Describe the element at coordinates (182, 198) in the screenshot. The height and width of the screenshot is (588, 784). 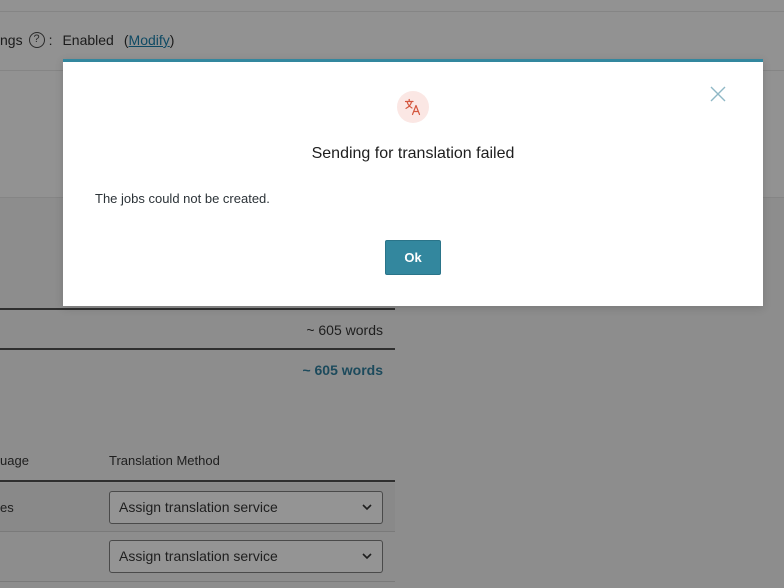
I see `dialog-message: The jobs could not be created.` at that location.